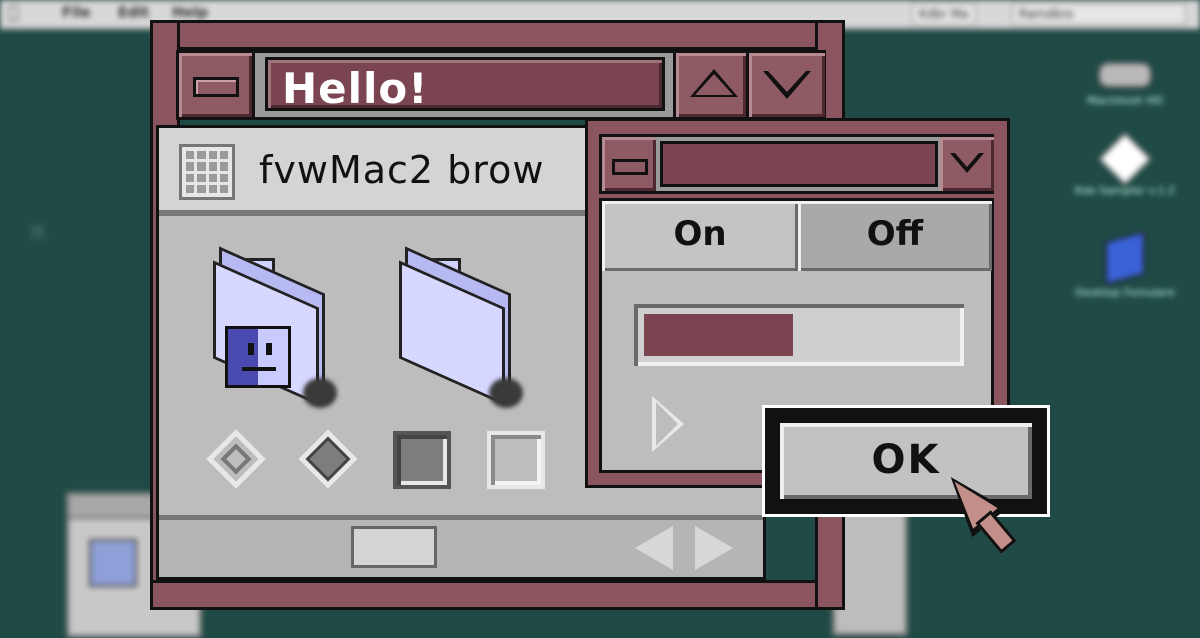 Image resolution: width=1200 pixels, height=638 pixels. What do you see at coordinates (497, 35) in the screenshot?
I see `window-frame-top` at bounding box center [497, 35].